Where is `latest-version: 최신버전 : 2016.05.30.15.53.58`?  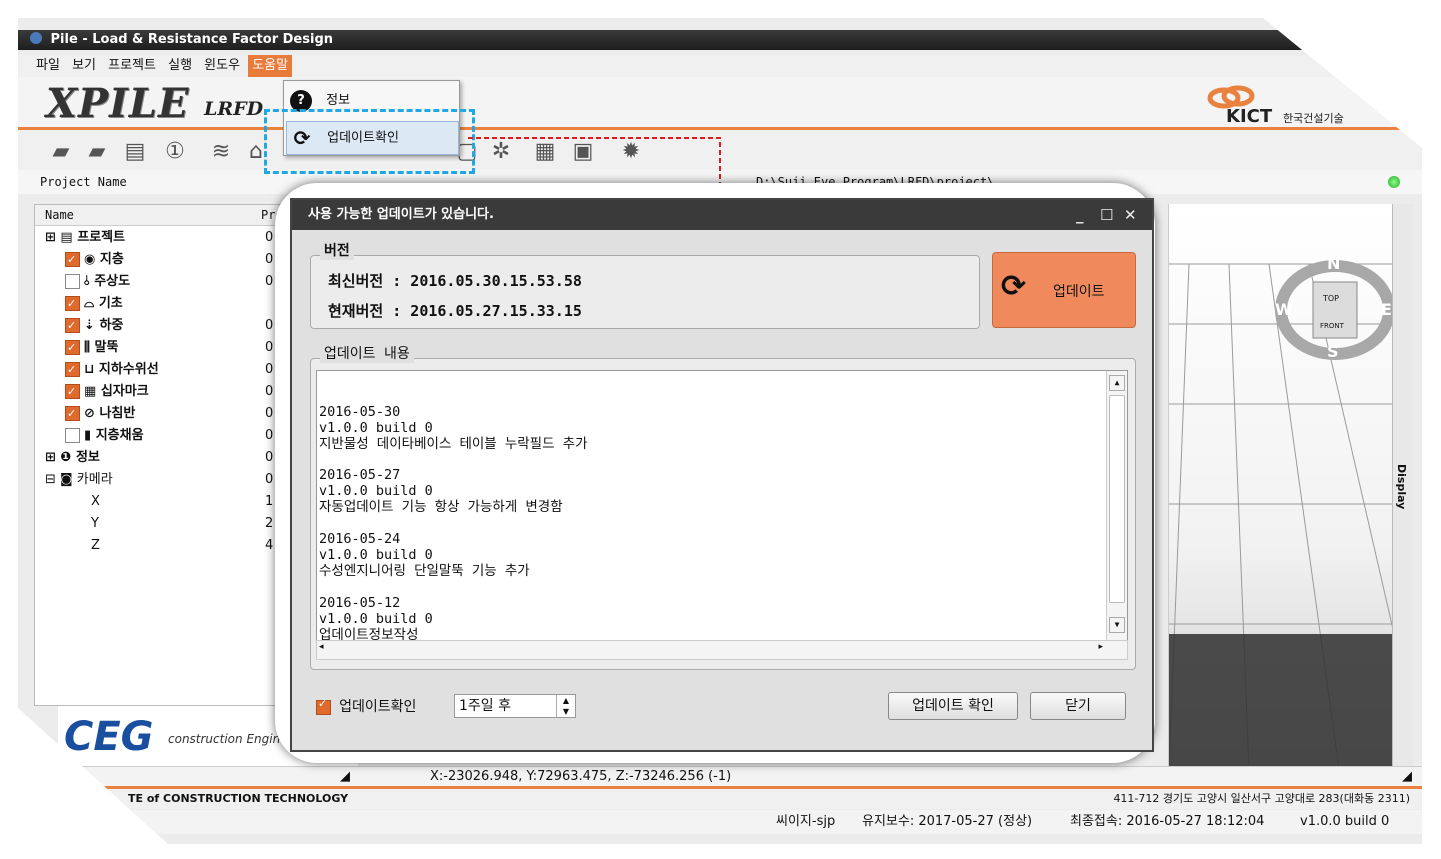
latest-version: 최신버전 : 2016.05.30.15.53.58 is located at coordinates (455, 281).